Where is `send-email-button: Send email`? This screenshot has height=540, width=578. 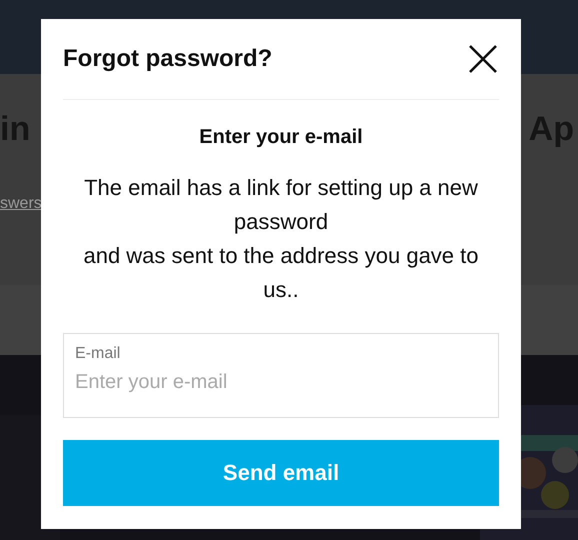
send-email-button: Send email is located at coordinates (281, 473).